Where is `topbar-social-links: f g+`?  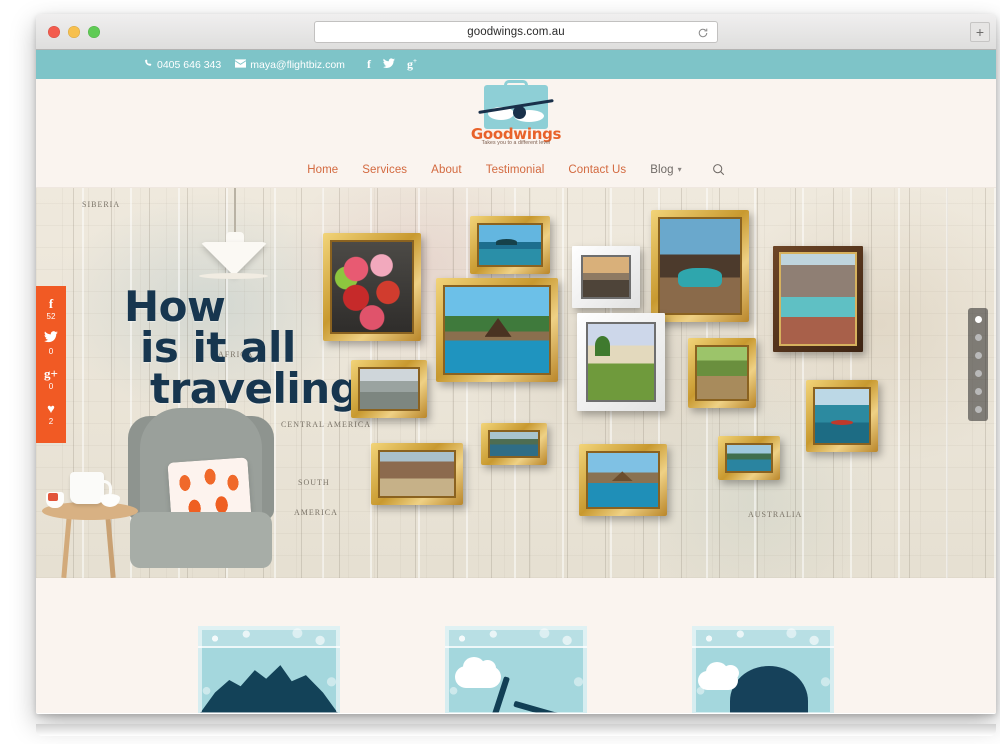 topbar-social-links: f g+ is located at coordinates (392, 64).